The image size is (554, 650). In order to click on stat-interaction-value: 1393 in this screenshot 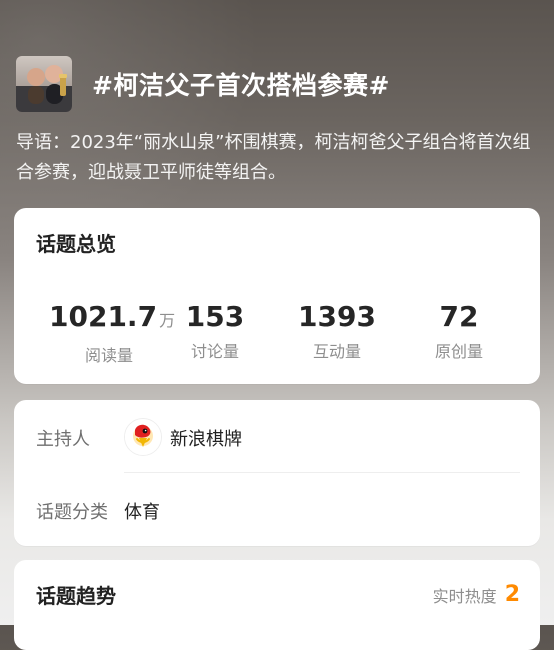, I will do `click(337, 316)`.